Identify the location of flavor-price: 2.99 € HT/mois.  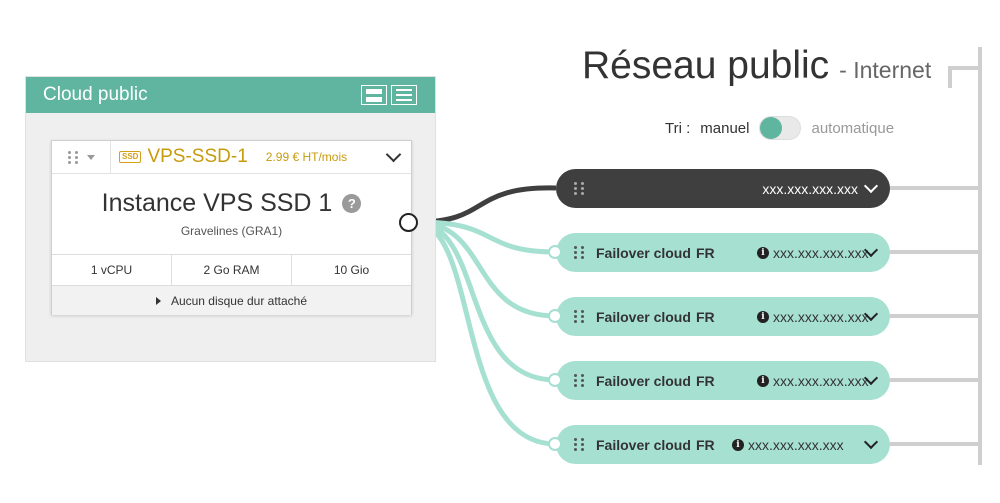
(306, 157).